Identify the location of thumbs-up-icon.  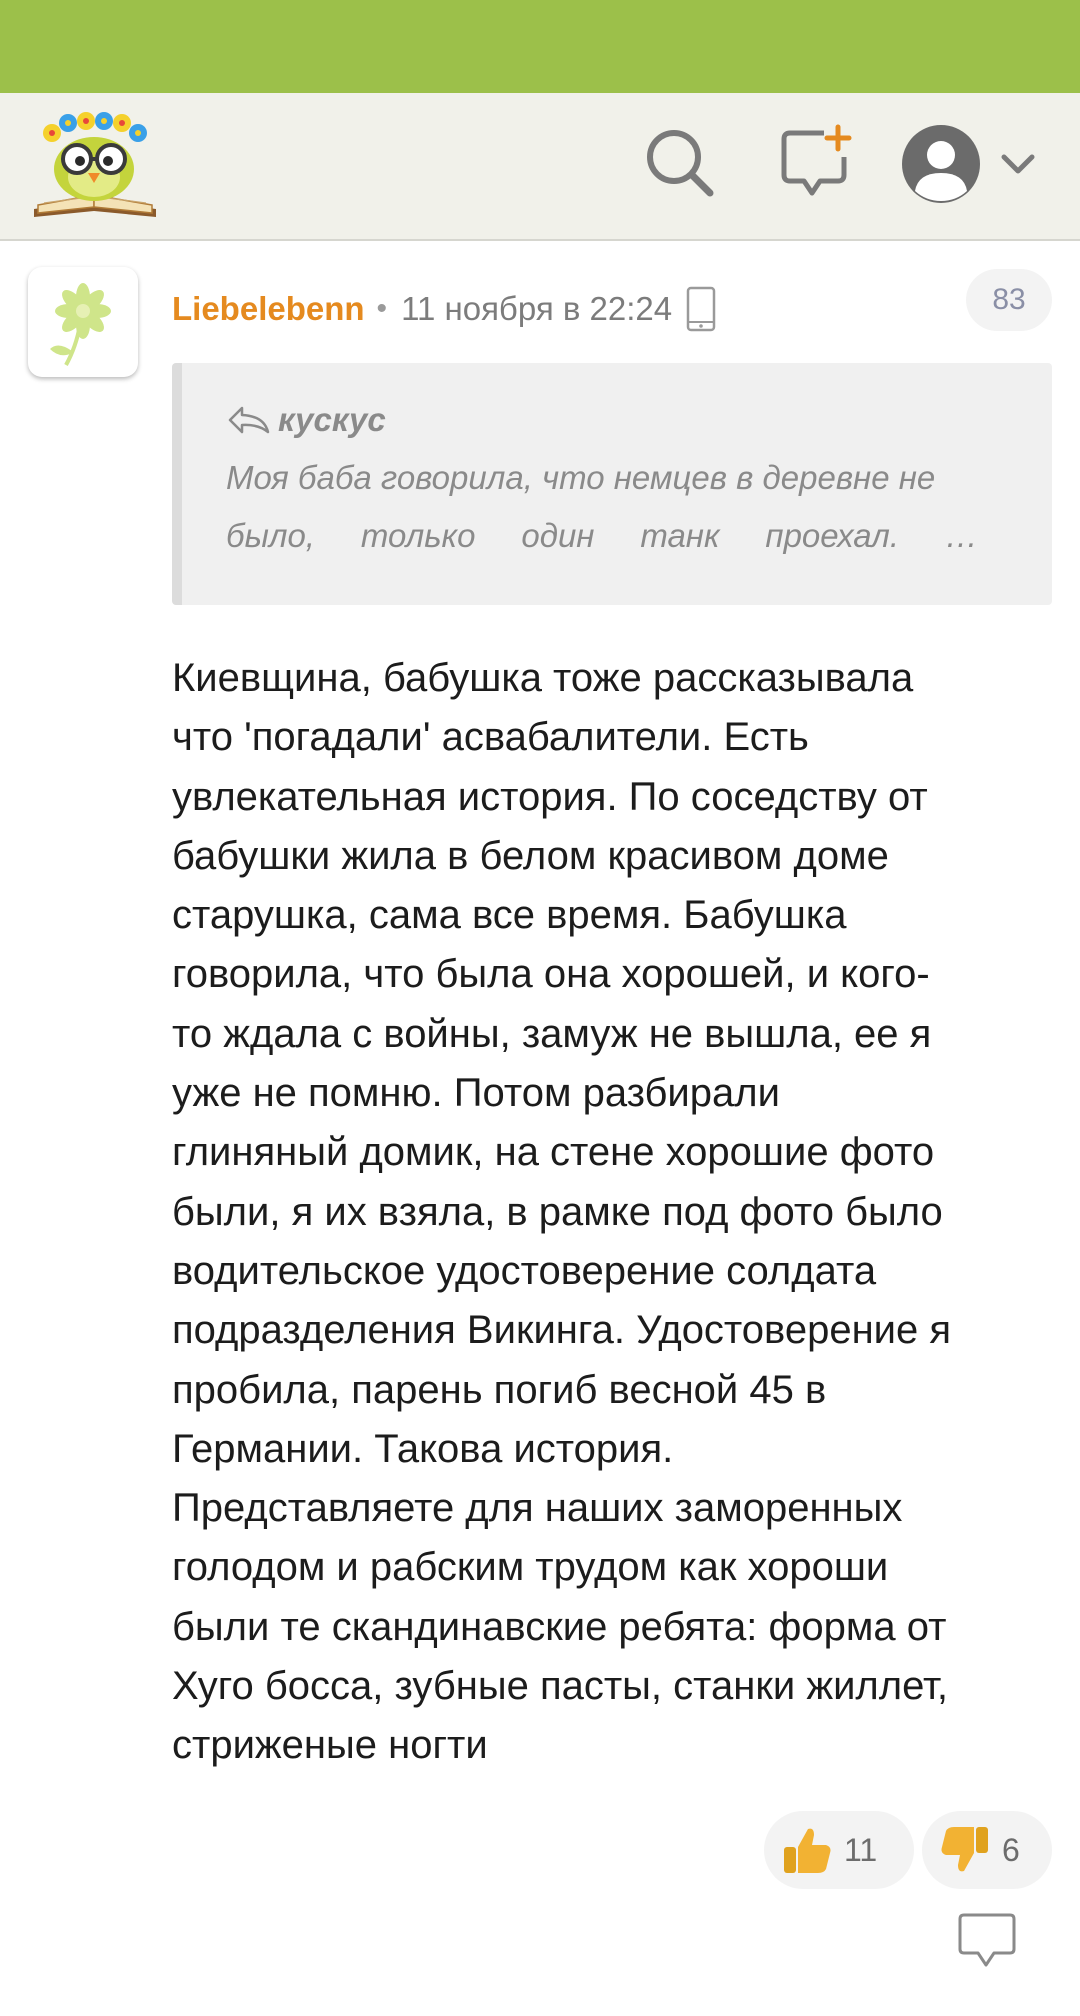
(807, 1850).